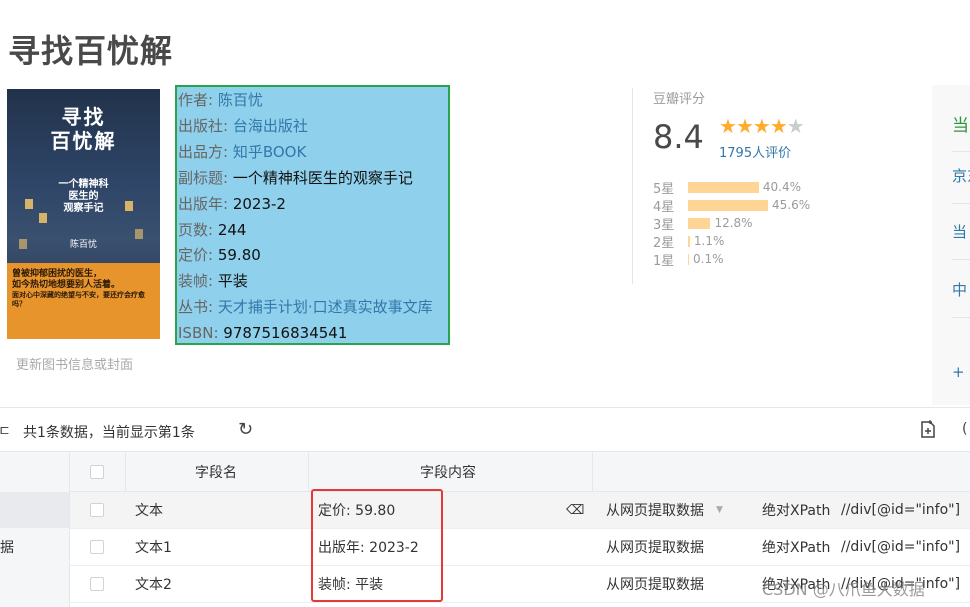 Image resolution: width=970 pixels, height=607 pixels. I want to click on update-book-info-link: 更新图书信息或封面, so click(74, 363).